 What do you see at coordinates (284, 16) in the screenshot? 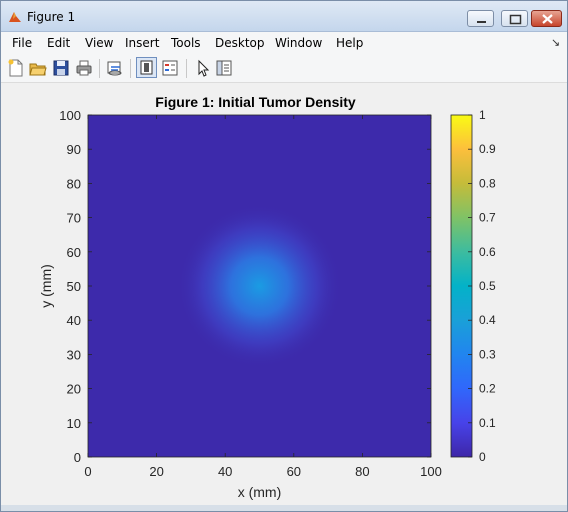
I see `title-bar: Figure 1` at bounding box center [284, 16].